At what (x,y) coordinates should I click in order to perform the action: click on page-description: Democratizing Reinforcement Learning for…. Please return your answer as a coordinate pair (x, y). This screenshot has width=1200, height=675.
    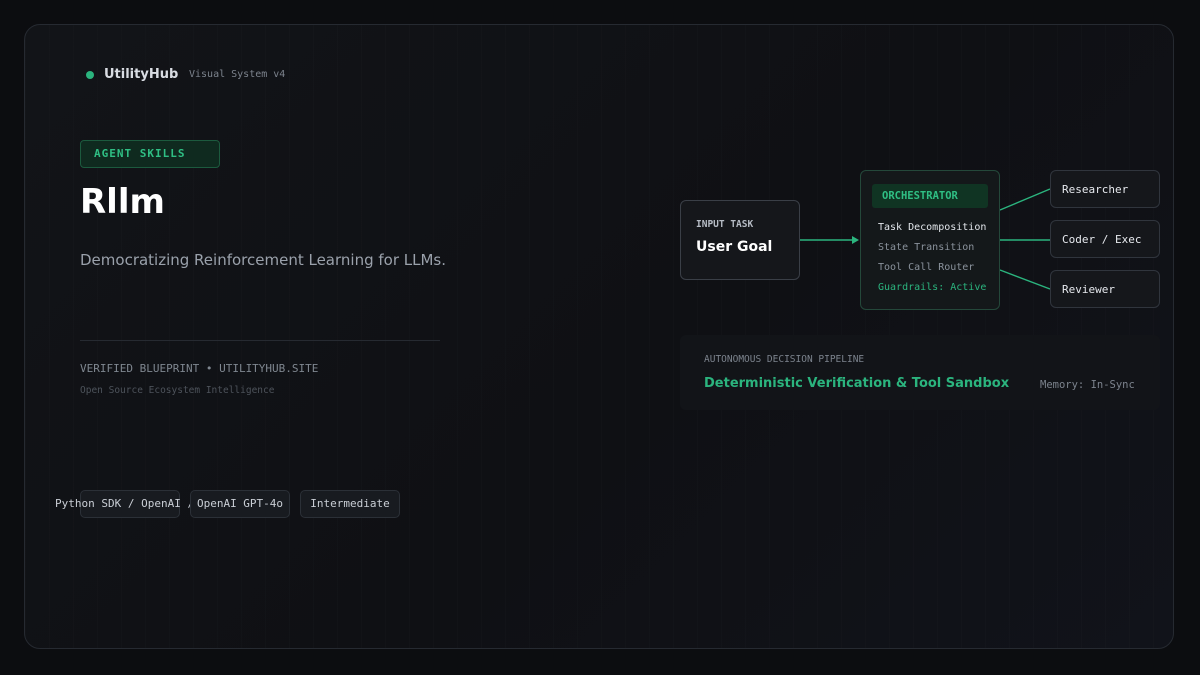
    Looking at the image, I should click on (263, 260).